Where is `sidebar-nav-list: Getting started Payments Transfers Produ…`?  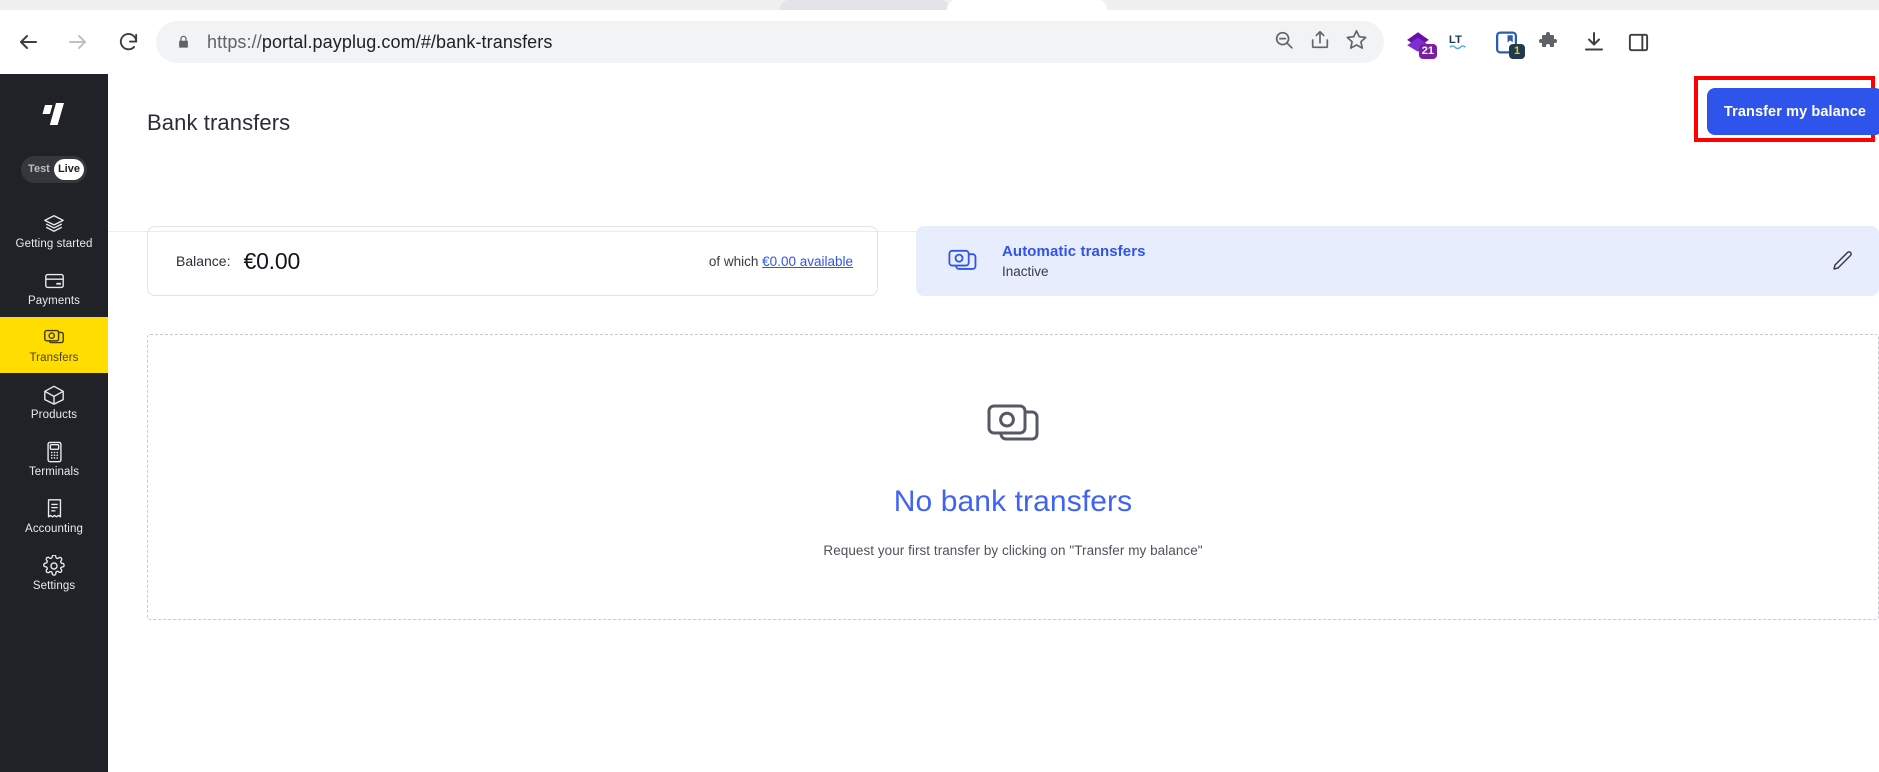 sidebar-nav-list: Getting started Payments Transfers Produ… is located at coordinates (54, 402).